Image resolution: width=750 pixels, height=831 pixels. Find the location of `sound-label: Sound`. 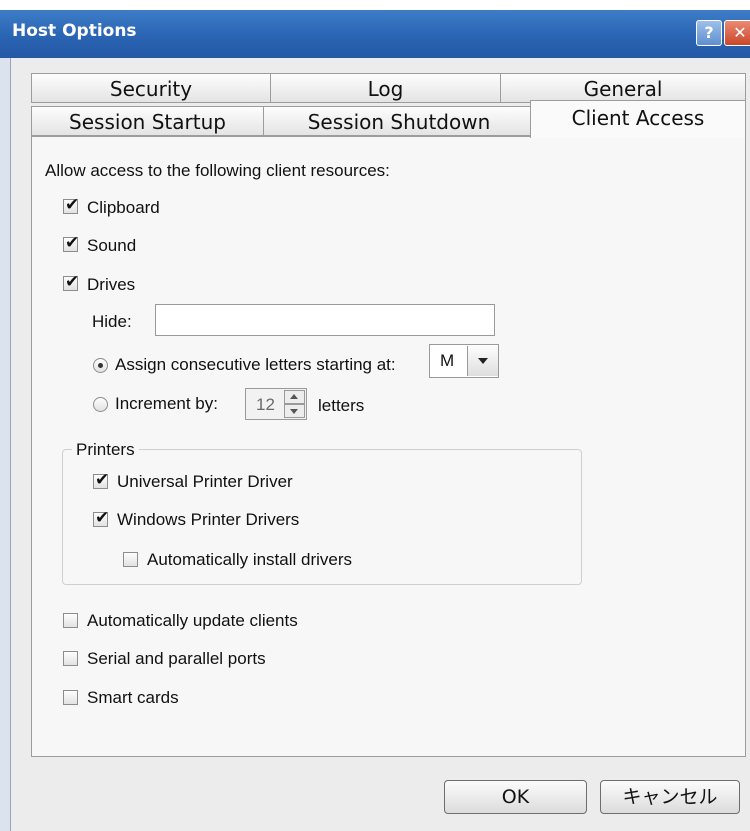

sound-label: Sound is located at coordinates (112, 245).